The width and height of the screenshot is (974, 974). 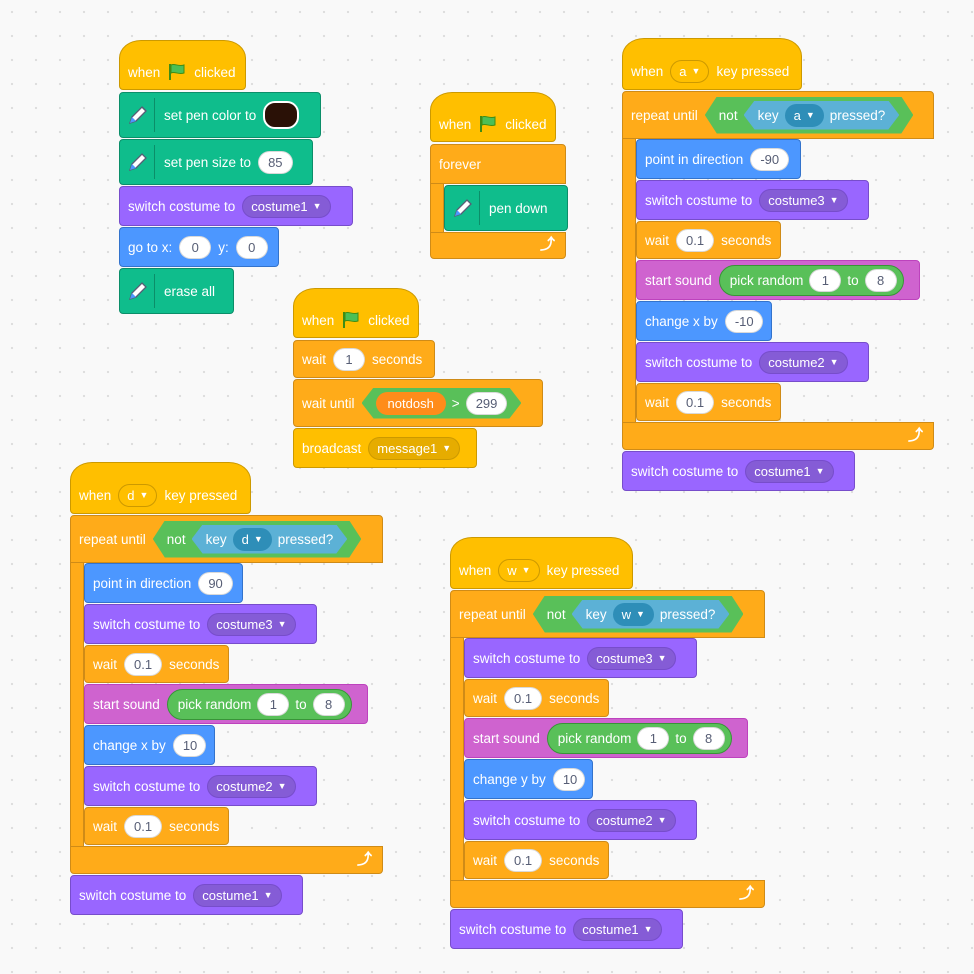 I want to click on key-pressed-sensing: key a ▼ pressed?, so click(x=822, y=115).